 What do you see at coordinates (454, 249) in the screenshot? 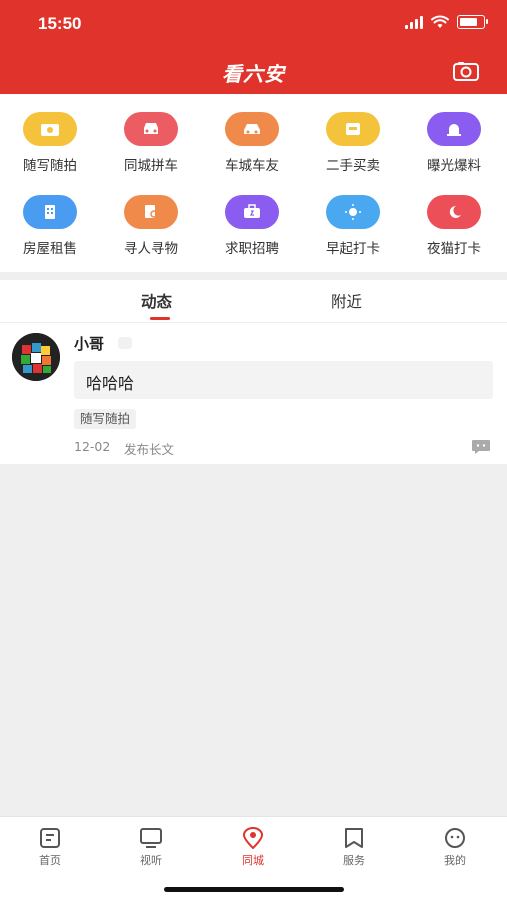
I see `category-label: 夜猫打卡` at bounding box center [454, 249].